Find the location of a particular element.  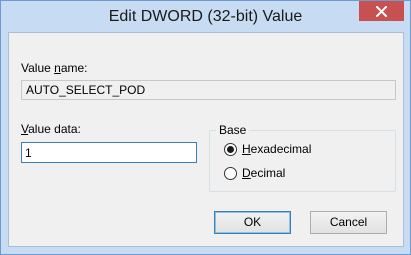

radio-hexadecimal-label: Hexadecimal is located at coordinates (276, 149).